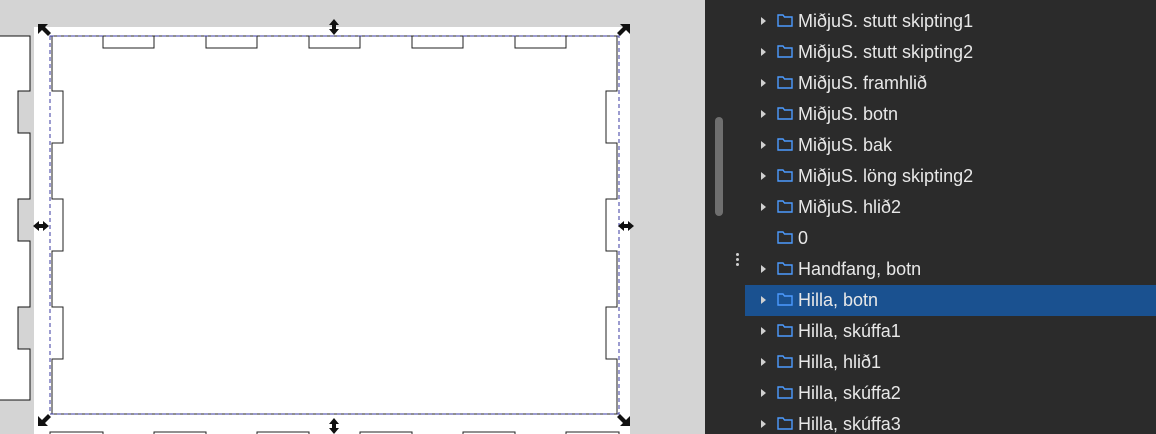 This screenshot has width=1156, height=434. What do you see at coordinates (845, 145) in the screenshot?
I see `layer-label: MiðjuS. bak` at bounding box center [845, 145].